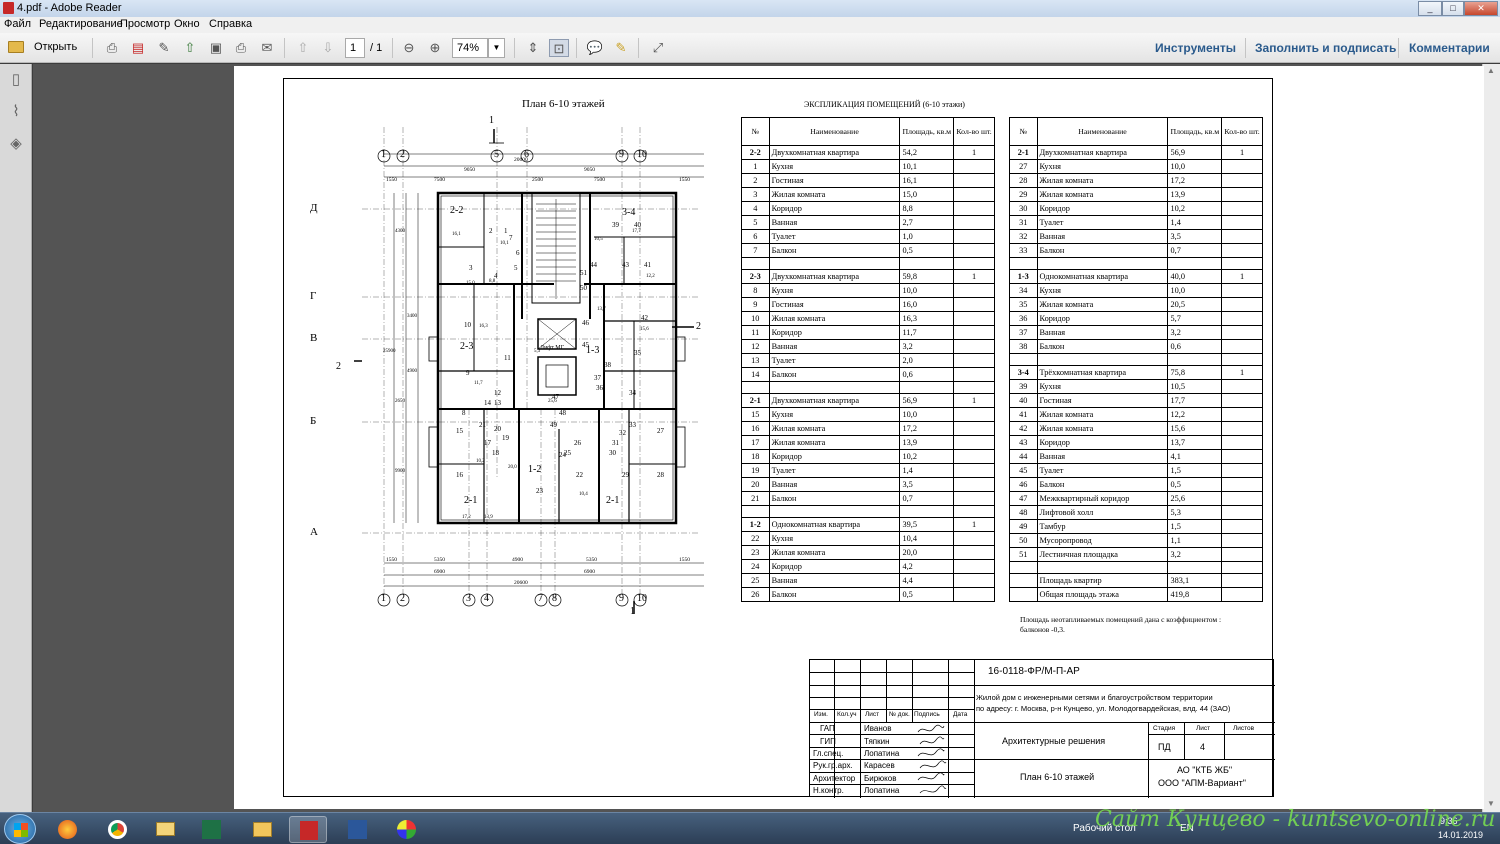 This screenshot has width=1500, height=844. I want to click on table-row: 45 Туалет 1,5, so click(1136, 470).